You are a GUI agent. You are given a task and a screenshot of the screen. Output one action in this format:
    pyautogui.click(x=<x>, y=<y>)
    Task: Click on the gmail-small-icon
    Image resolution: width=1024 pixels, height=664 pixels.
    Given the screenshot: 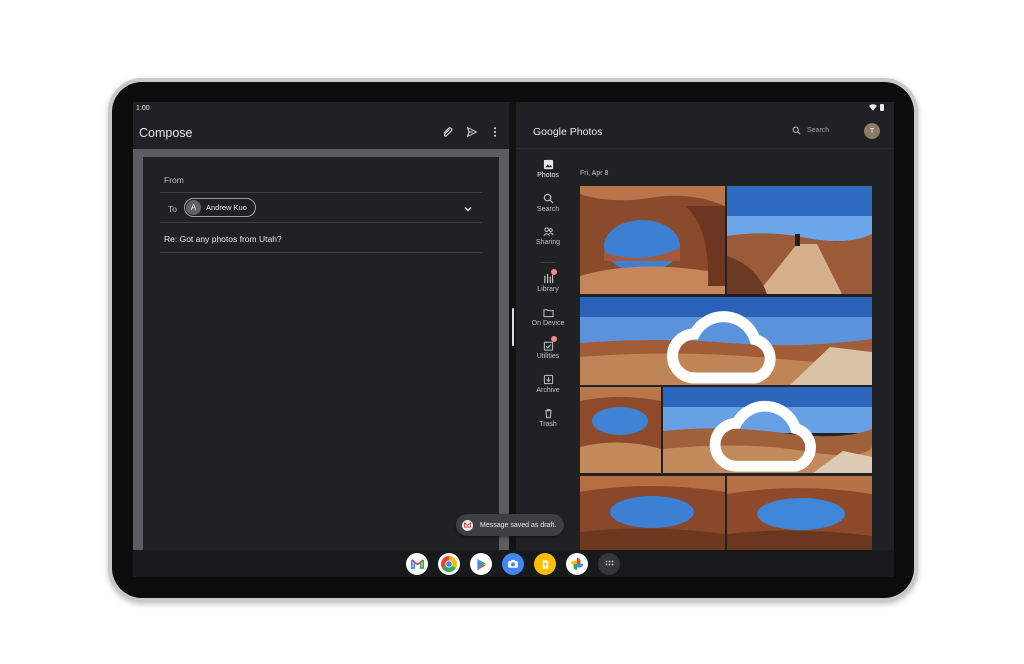 What is the action you would take?
    pyautogui.click(x=467, y=525)
    